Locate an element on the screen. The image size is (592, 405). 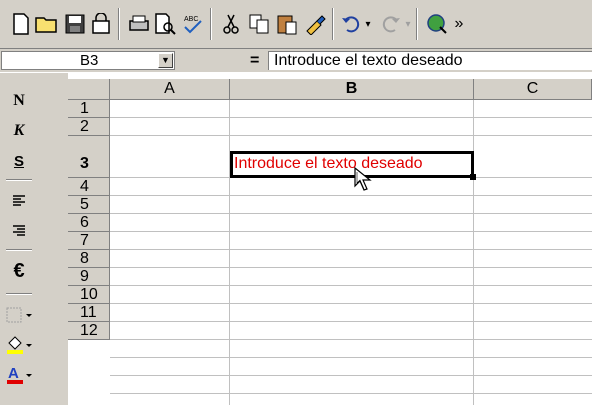
column-header-c: C is located at coordinates (533, 89).